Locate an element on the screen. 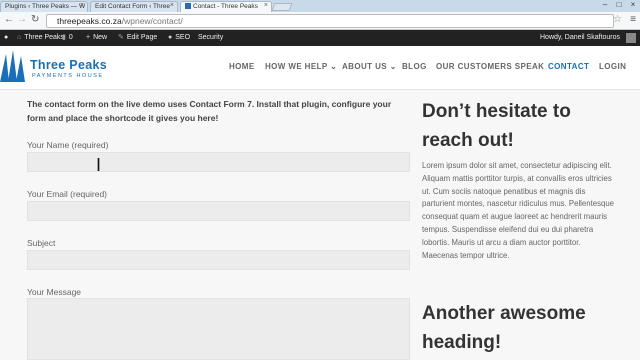 The width and height of the screenshot is (640, 360). nav-how-we-help: HOW WE HELP ⌄ is located at coordinates (301, 66).